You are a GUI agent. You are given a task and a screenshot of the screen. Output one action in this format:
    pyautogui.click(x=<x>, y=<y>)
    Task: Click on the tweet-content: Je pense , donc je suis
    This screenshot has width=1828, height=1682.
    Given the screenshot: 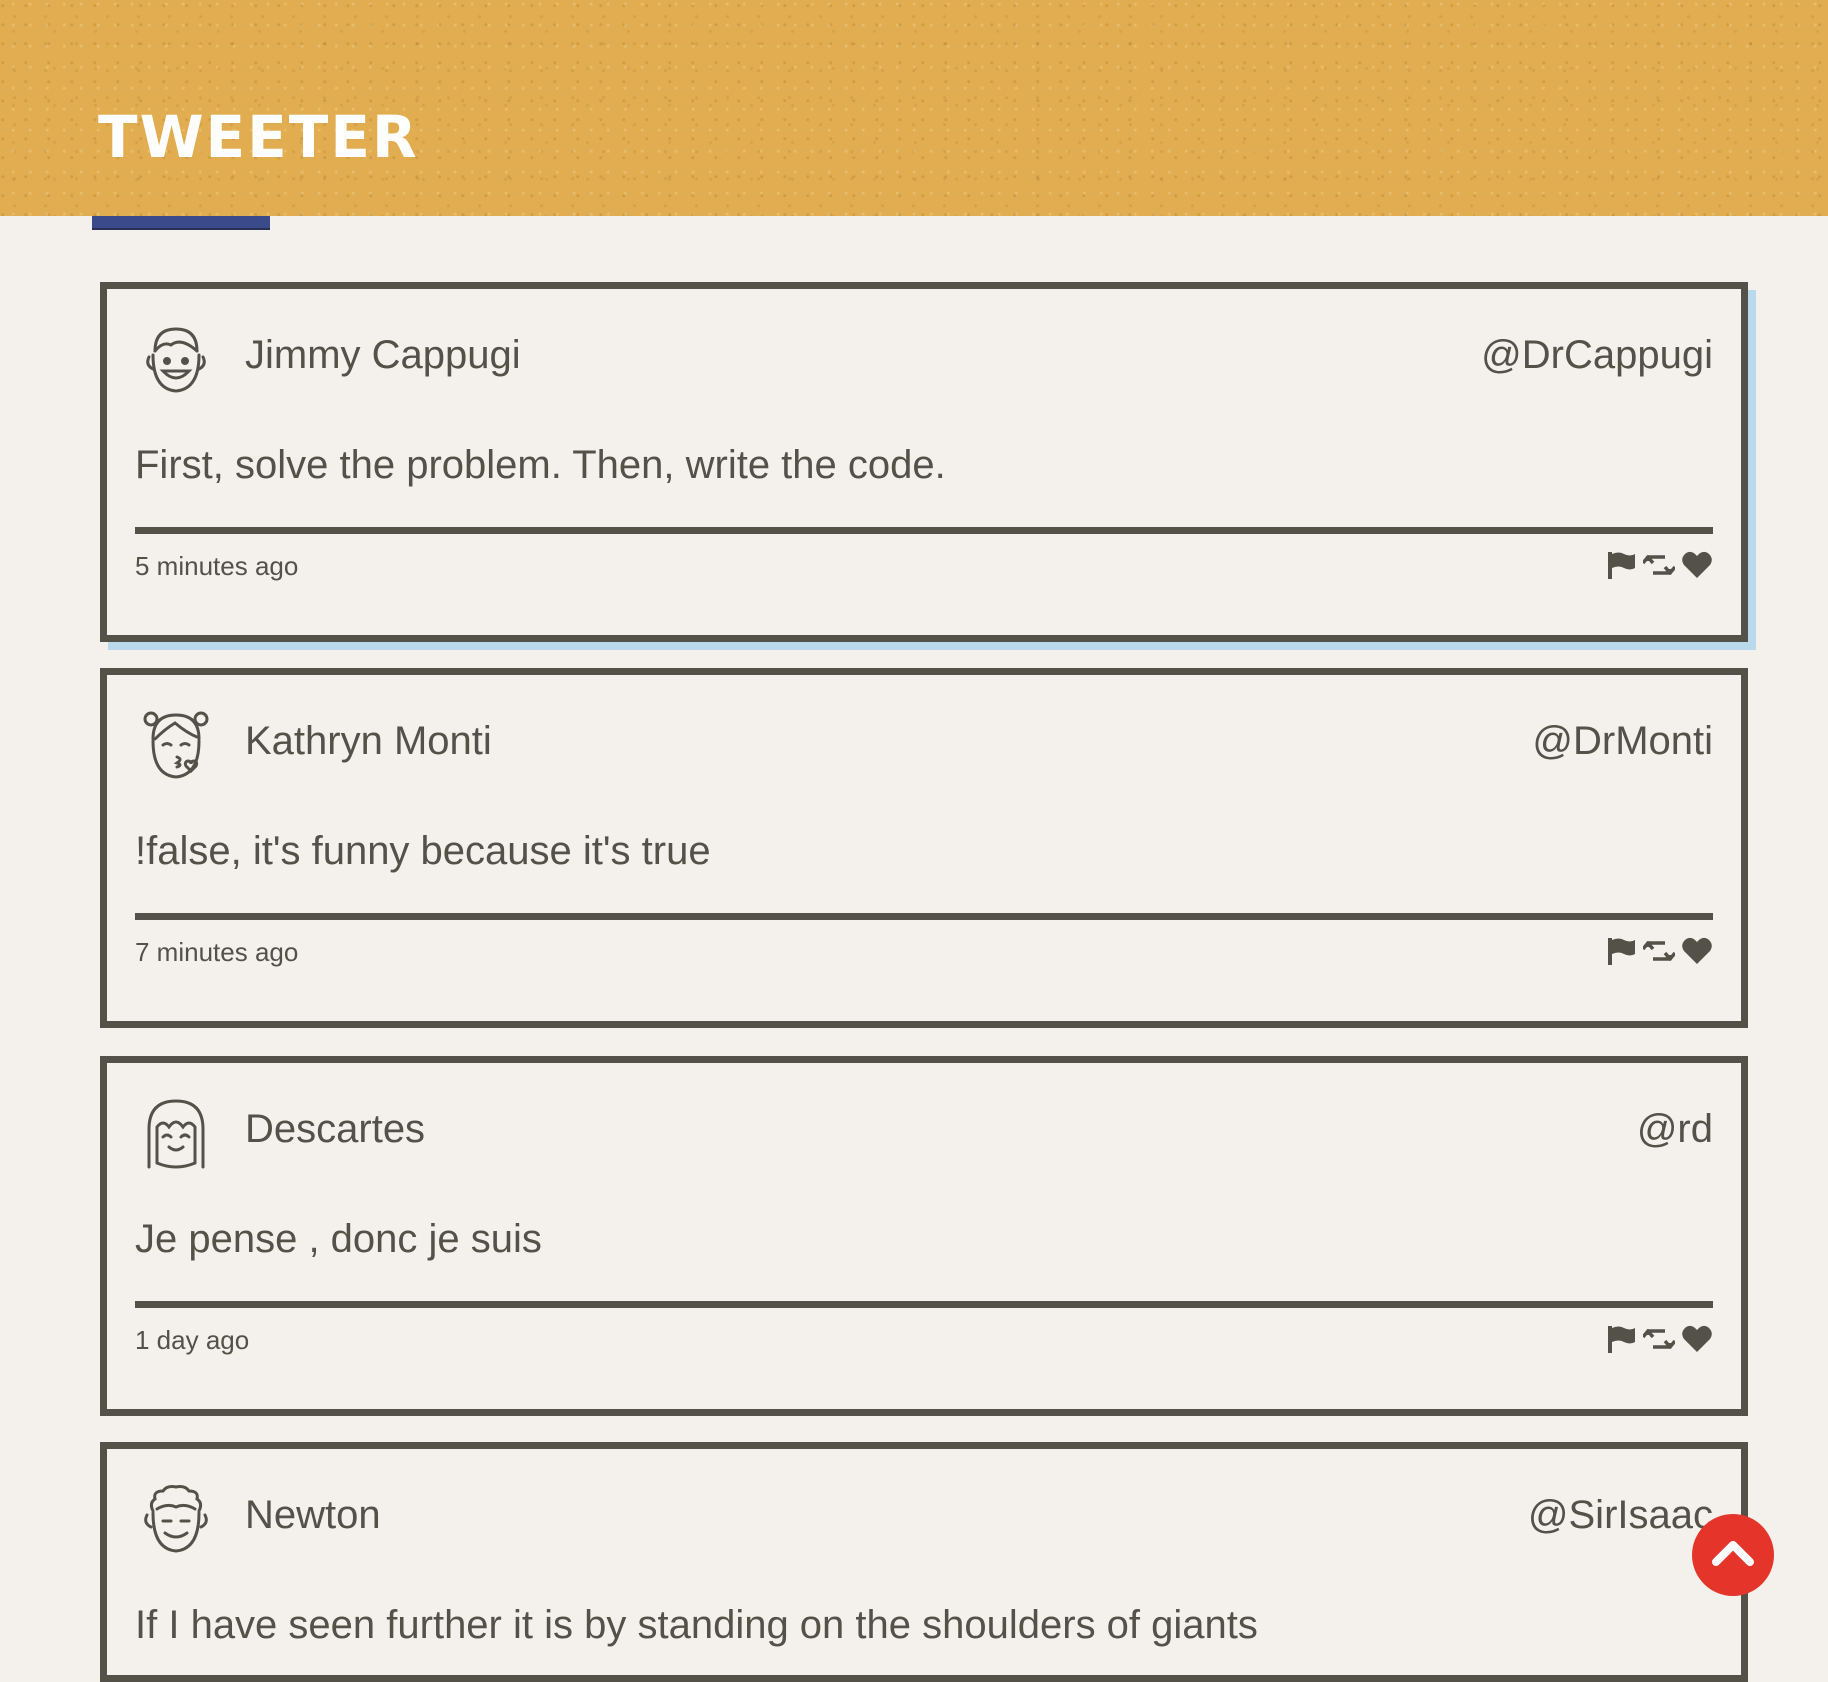 What is the action you would take?
    pyautogui.click(x=338, y=1239)
    